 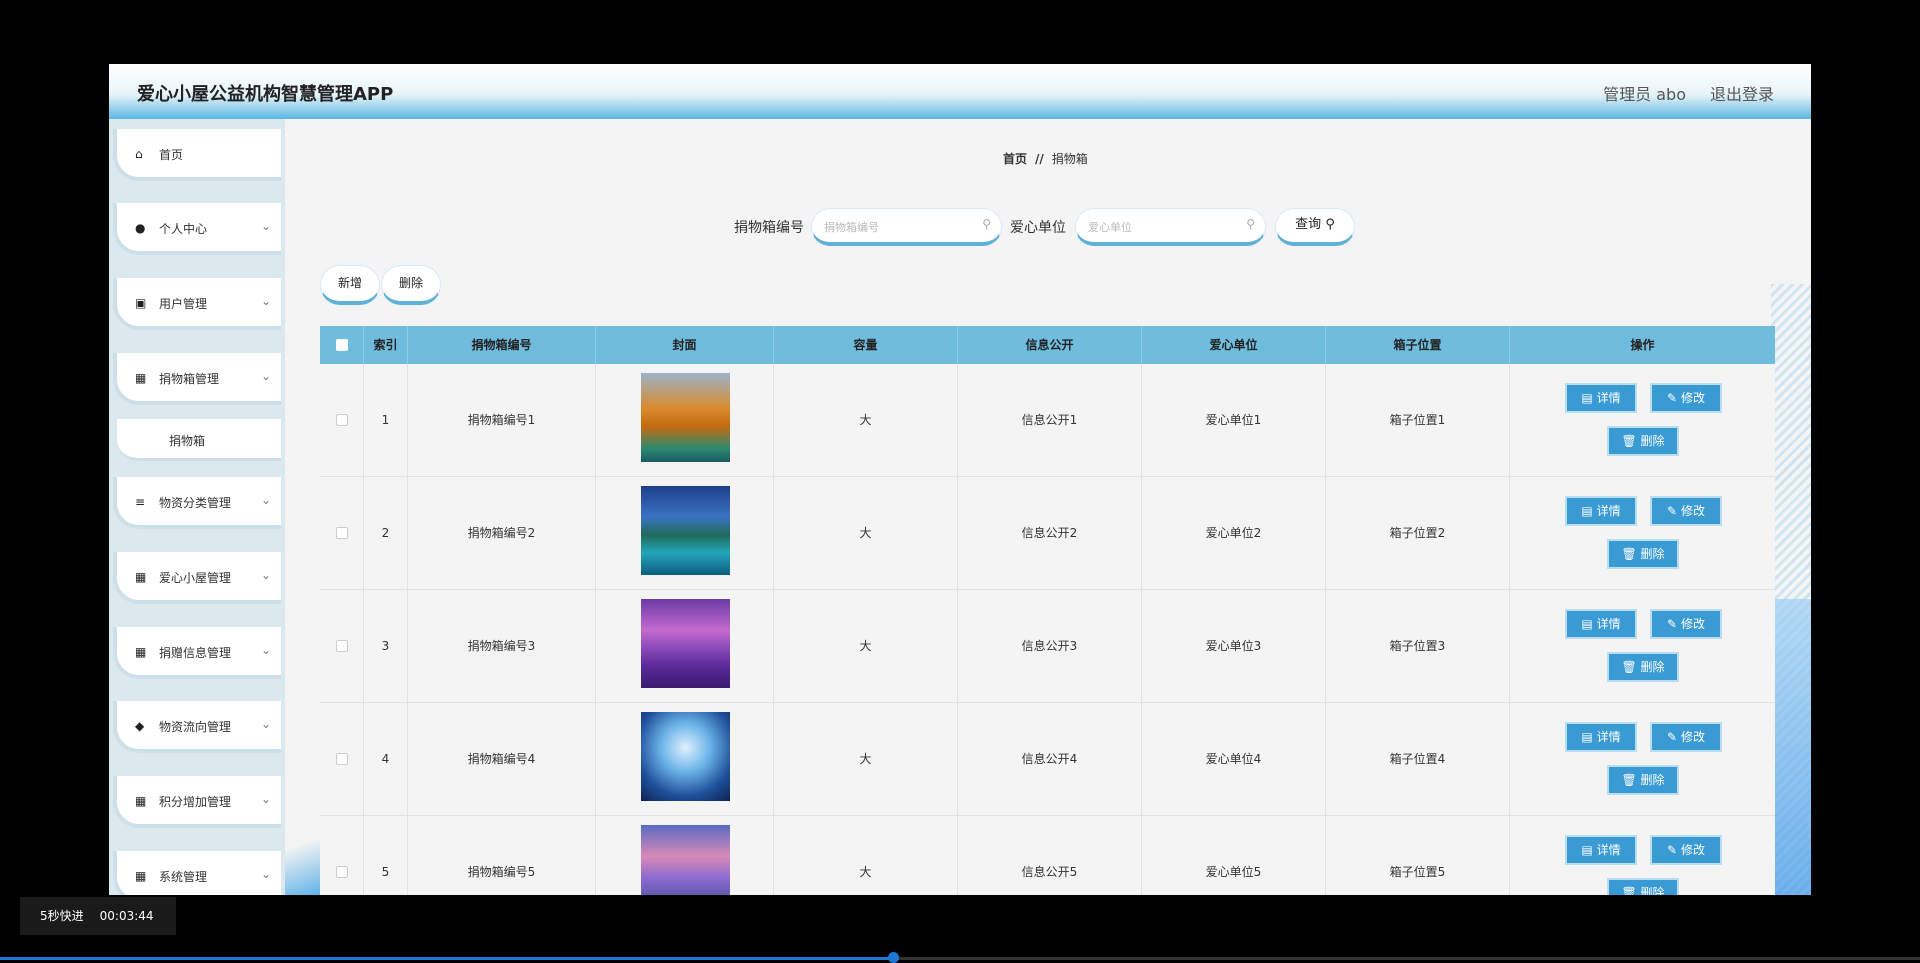 I want to click on unit-field: ⚲, so click(x=1170, y=227).